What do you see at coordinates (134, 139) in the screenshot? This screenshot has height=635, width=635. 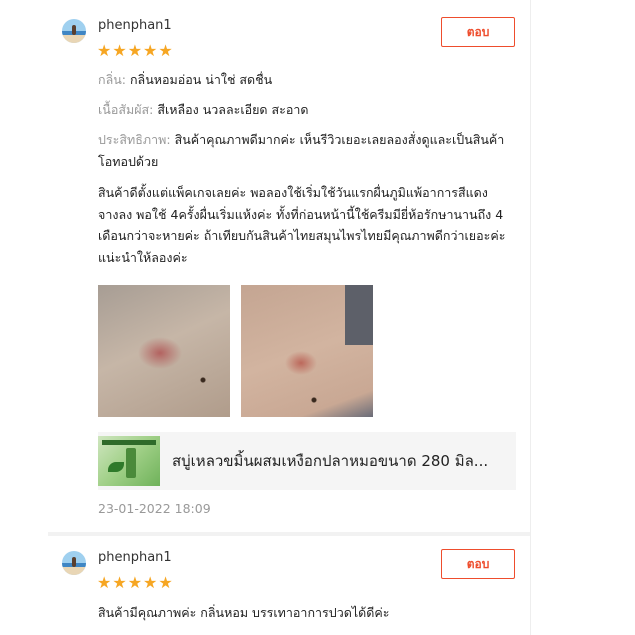 I see `attribute-label: ประสิทธิภาพ:` at bounding box center [134, 139].